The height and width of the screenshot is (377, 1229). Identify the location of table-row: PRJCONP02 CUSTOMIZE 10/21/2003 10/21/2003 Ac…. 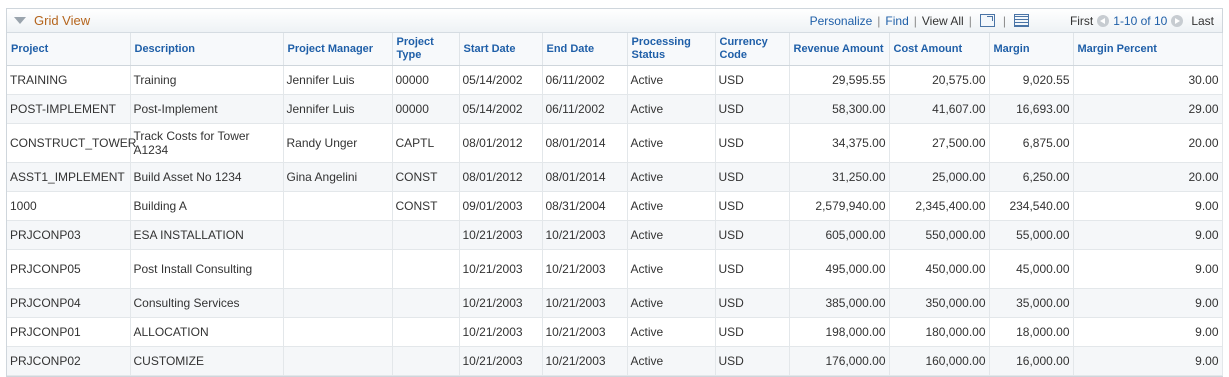
(615, 361).